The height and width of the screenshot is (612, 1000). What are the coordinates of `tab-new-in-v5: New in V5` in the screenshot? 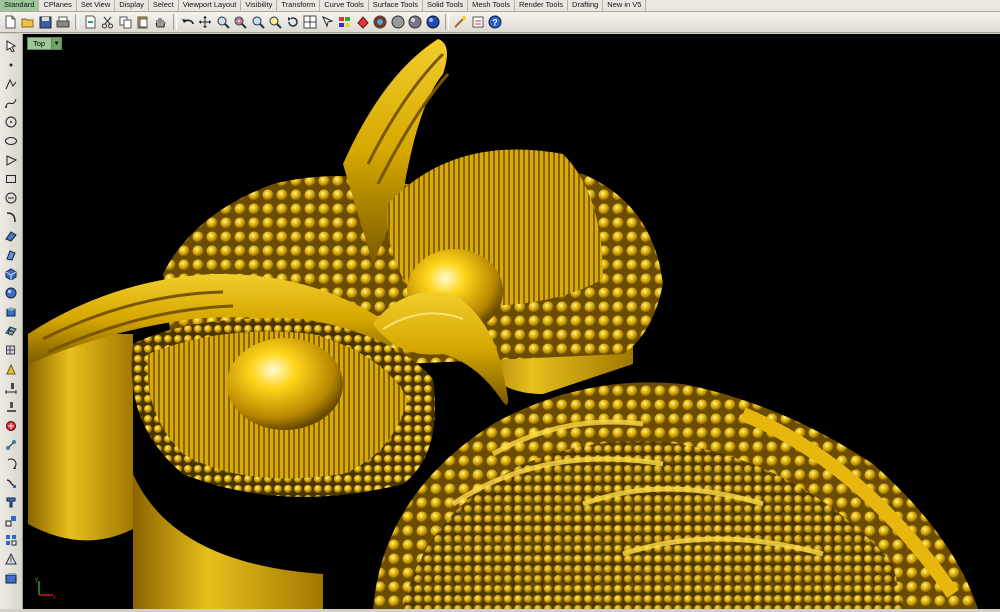 It's located at (625, 5).